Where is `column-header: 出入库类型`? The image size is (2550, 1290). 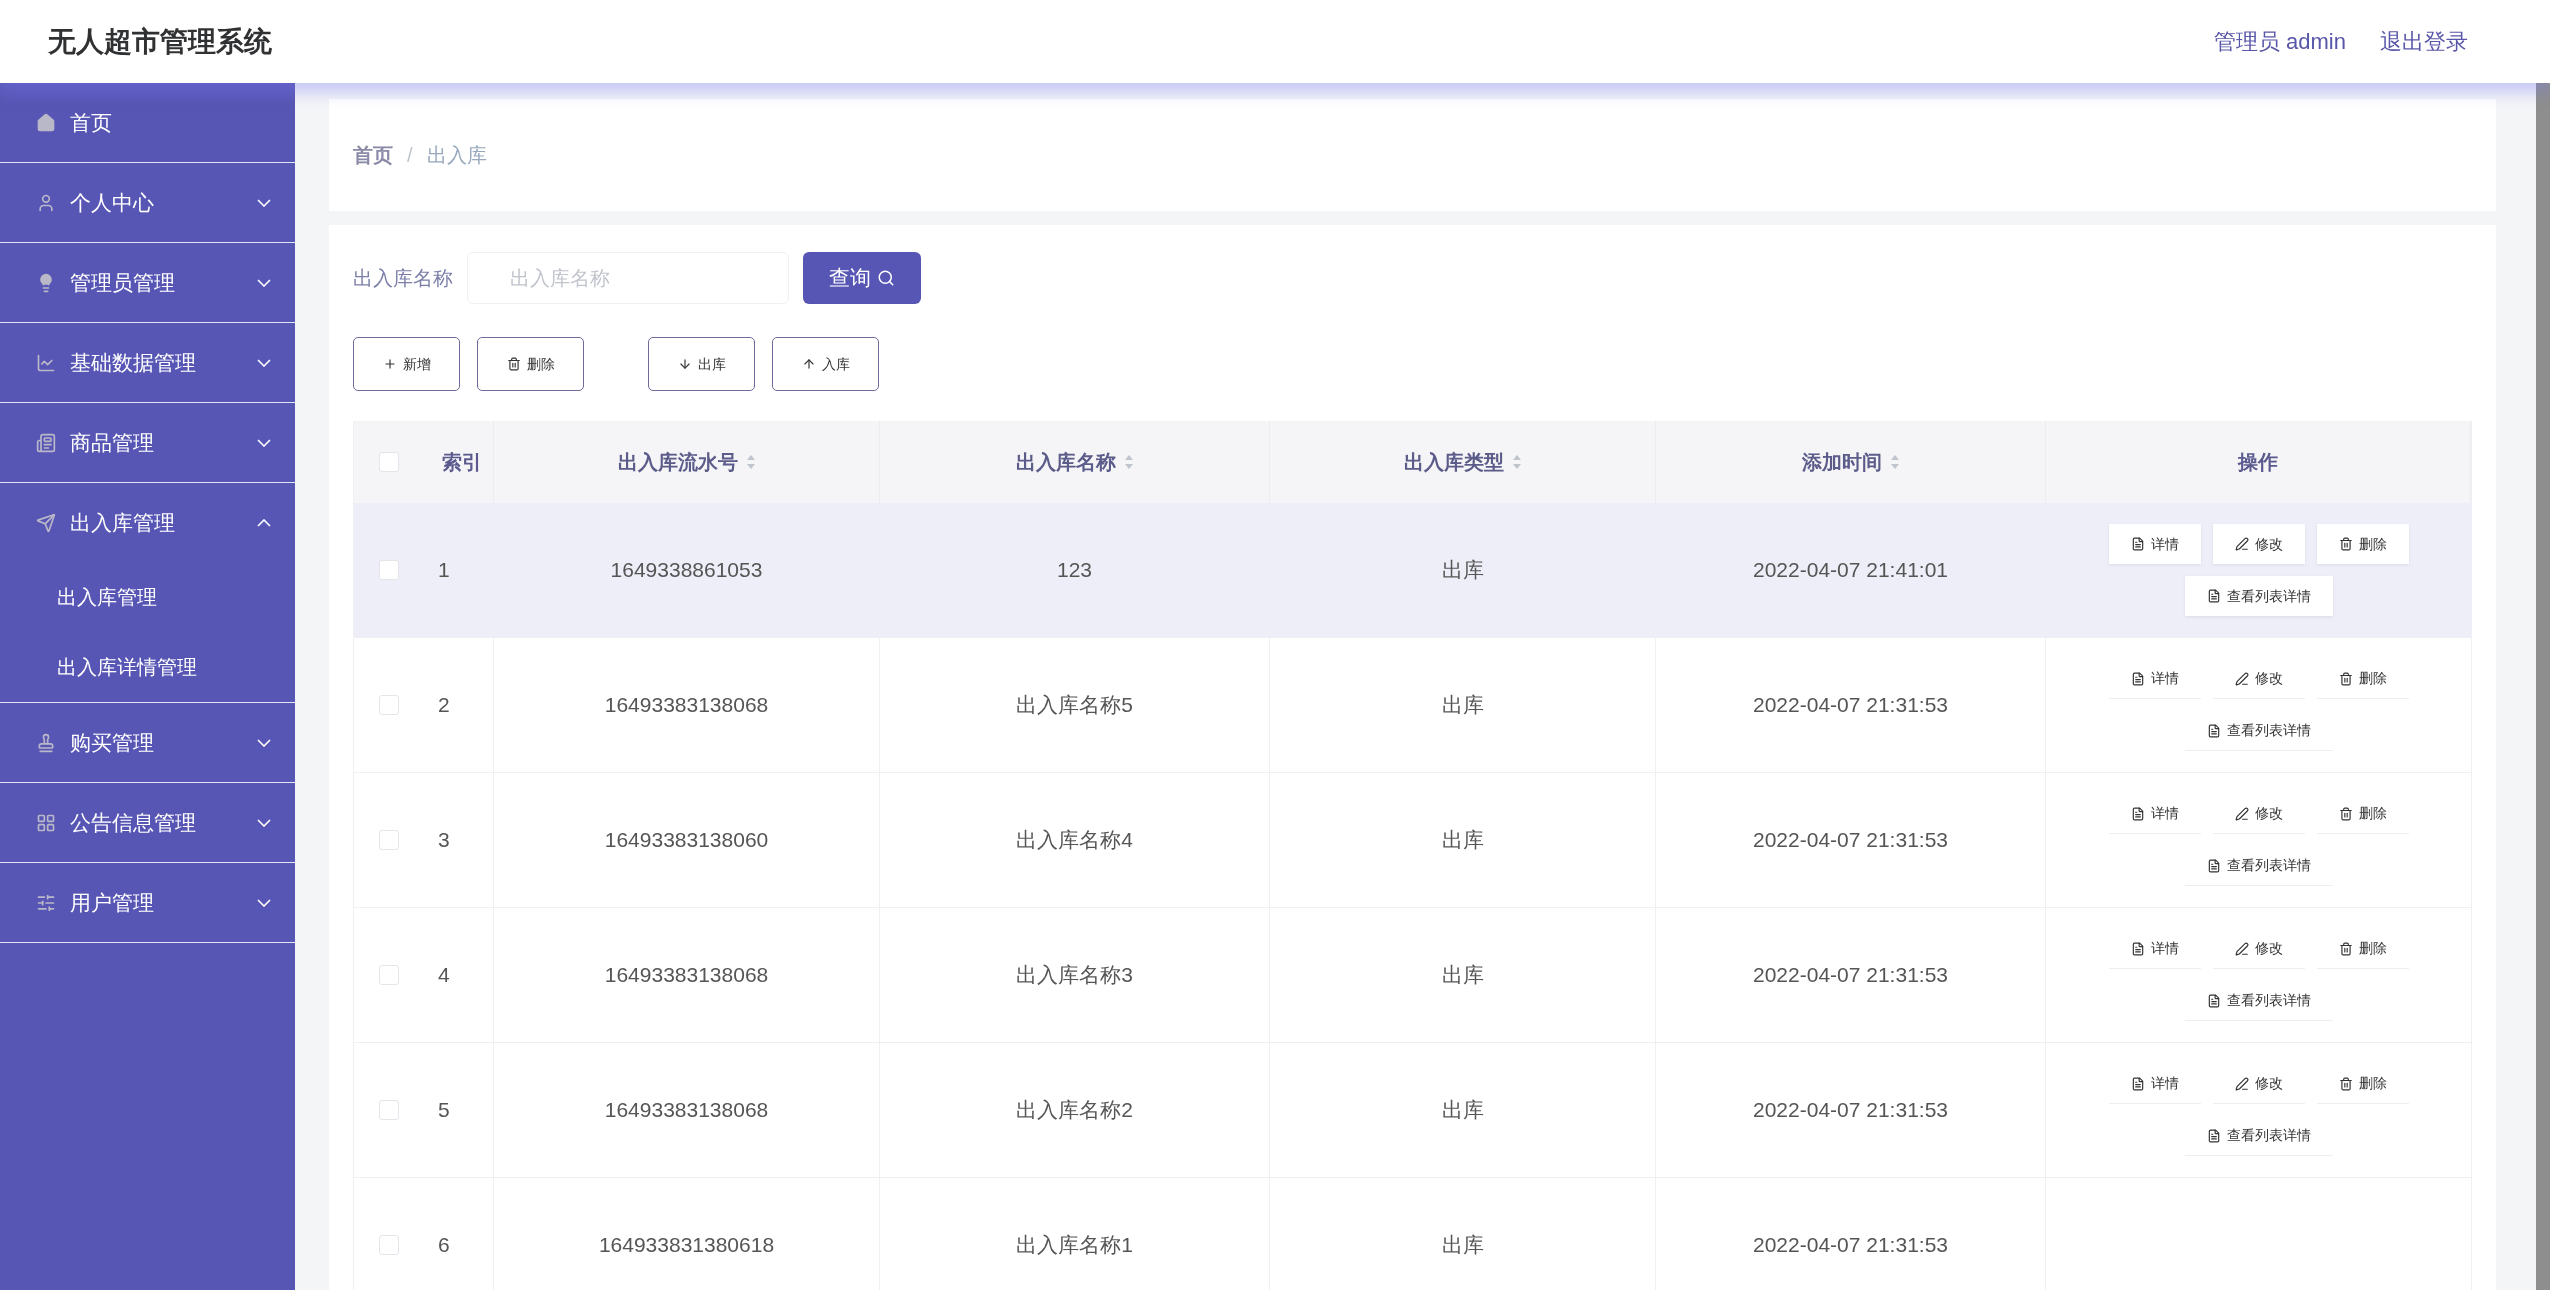
column-header: 出入库类型 is located at coordinates (1453, 462).